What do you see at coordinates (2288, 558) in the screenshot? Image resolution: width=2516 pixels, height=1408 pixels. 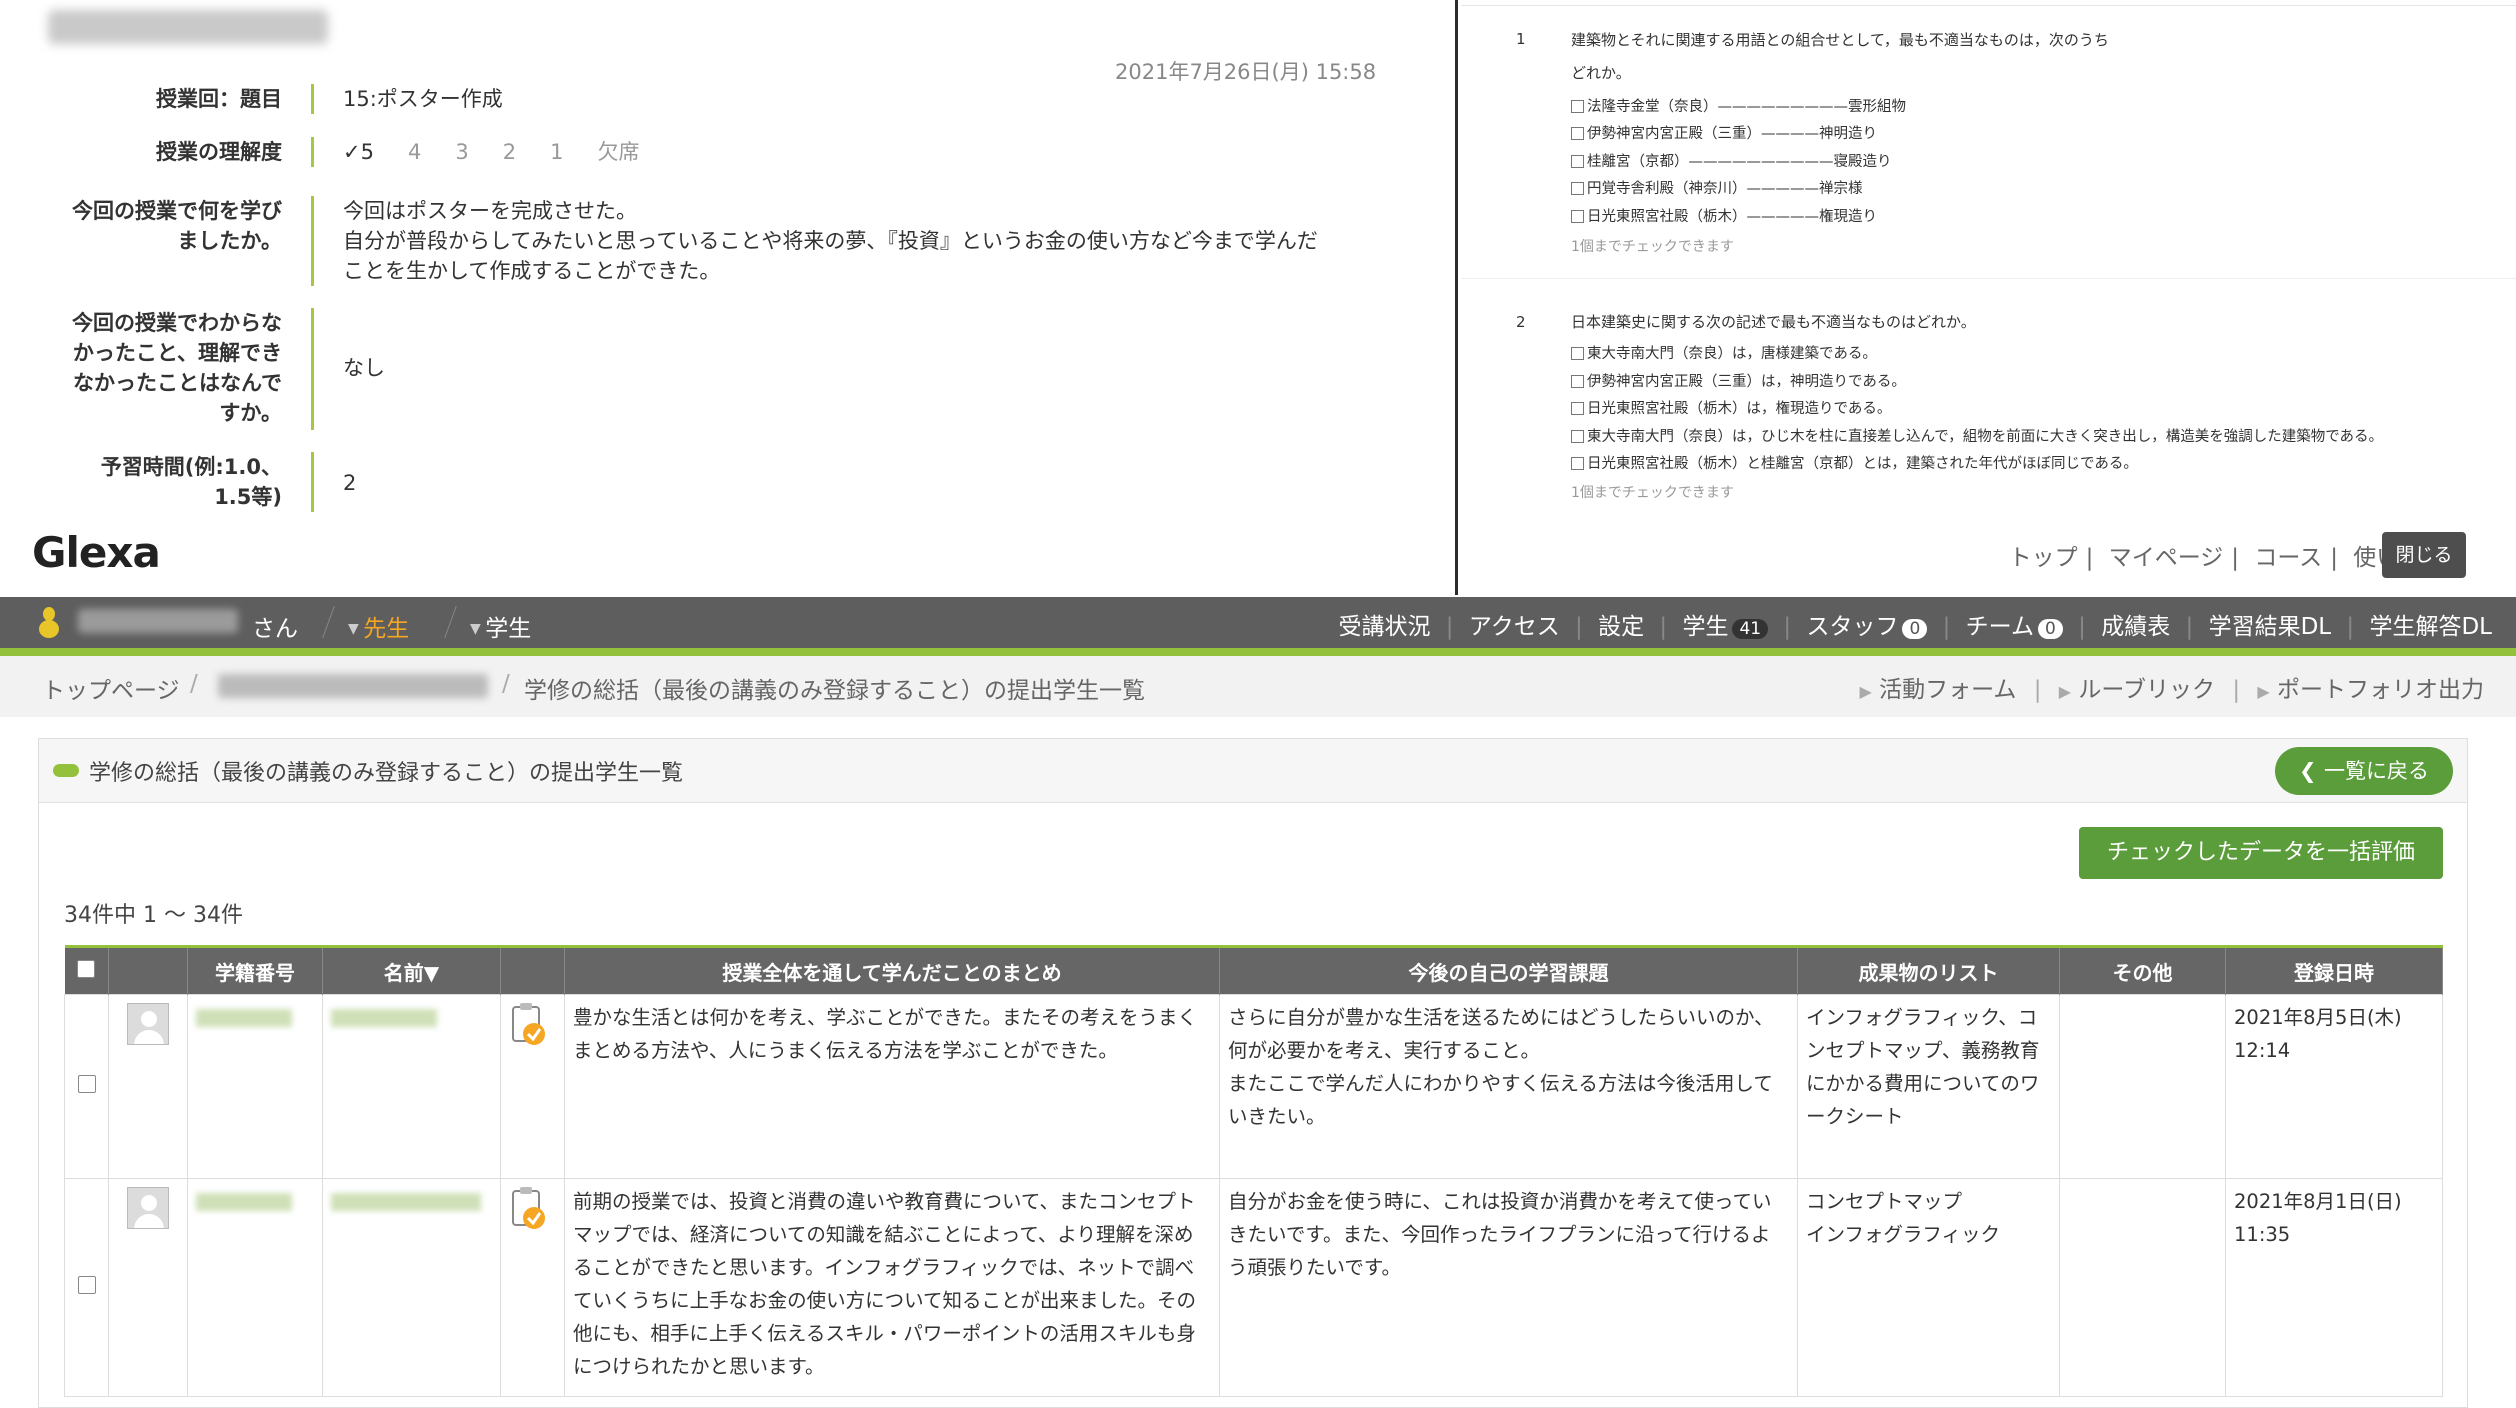 I see `nav-link-course: コース` at bounding box center [2288, 558].